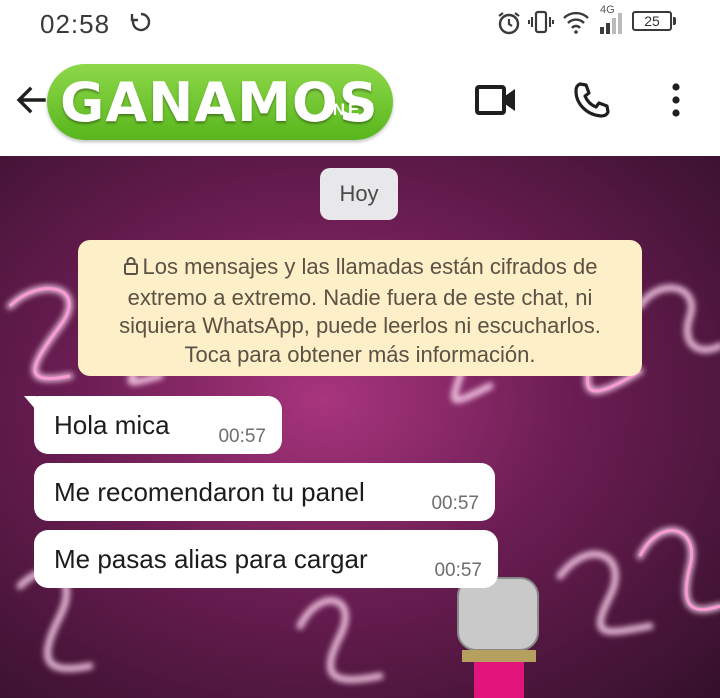 This screenshot has height=698, width=720. What do you see at coordinates (209, 492) in the screenshot?
I see `message-text: Me recomendaron tu panel` at bounding box center [209, 492].